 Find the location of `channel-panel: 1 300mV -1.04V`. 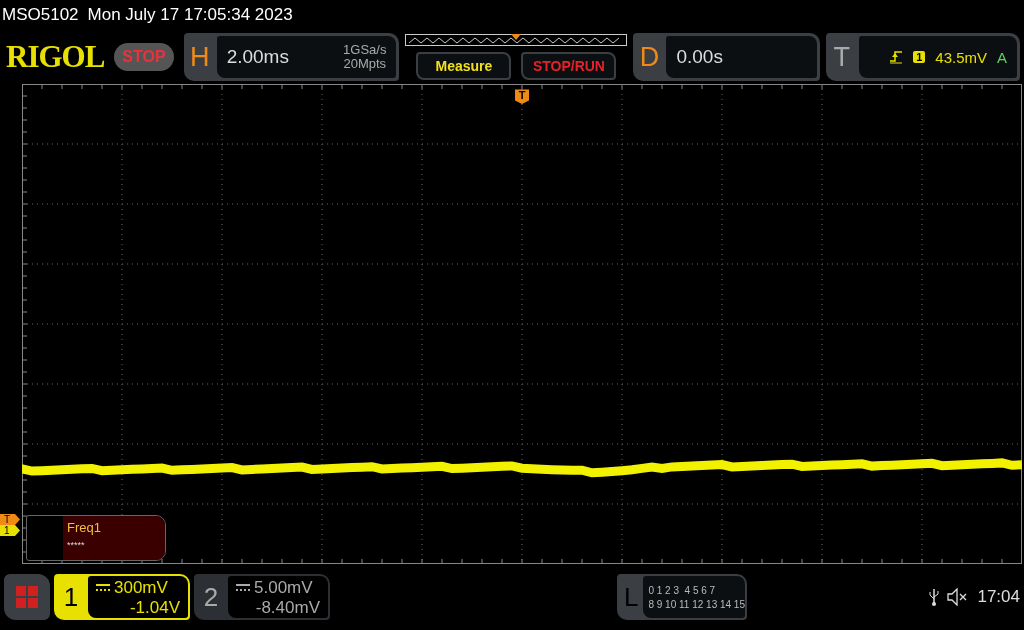

channel-panel: 1 300mV -1.04V is located at coordinates (122, 597).